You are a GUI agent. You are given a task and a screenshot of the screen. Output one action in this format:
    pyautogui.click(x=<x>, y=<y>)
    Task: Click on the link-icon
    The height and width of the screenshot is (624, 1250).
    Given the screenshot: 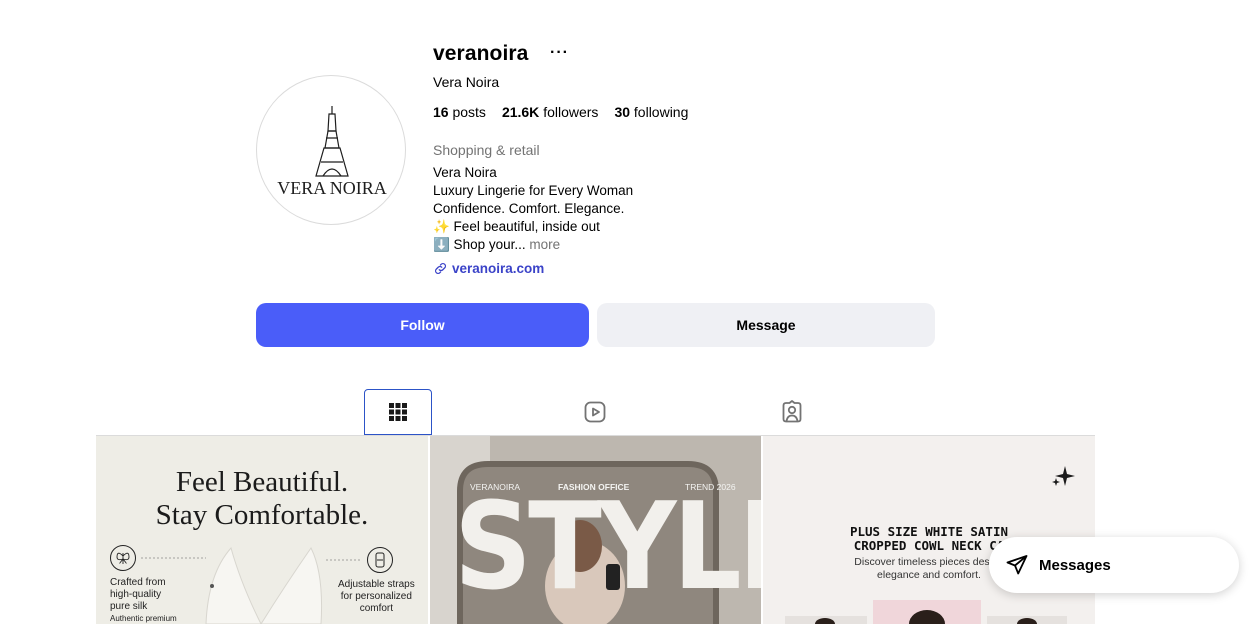 What is the action you would take?
    pyautogui.click(x=440, y=268)
    